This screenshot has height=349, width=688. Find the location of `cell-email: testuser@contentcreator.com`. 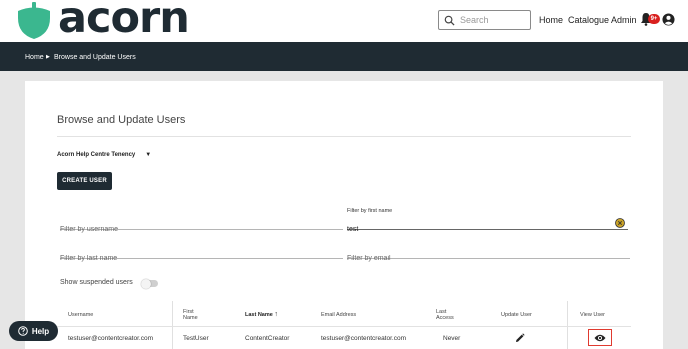

cell-email: testuser@contentcreator.com is located at coordinates (363, 338).